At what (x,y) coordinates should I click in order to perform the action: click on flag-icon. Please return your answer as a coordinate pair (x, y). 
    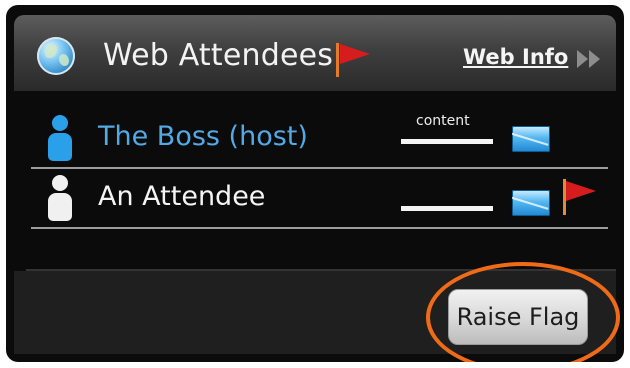
    Looking at the image, I should click on (355, 54).